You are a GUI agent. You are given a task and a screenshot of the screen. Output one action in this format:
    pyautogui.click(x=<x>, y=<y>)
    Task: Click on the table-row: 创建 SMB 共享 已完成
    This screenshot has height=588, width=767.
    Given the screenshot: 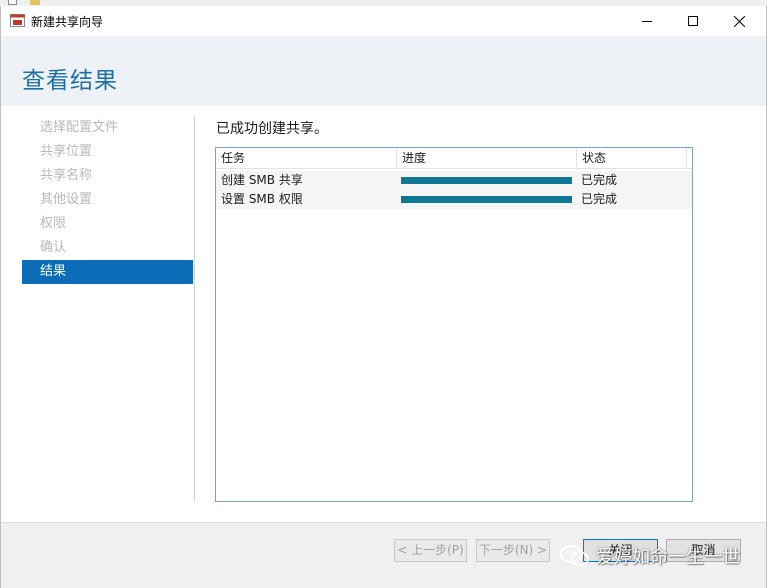 What is the action you would take?
    pyautogui.click(x=454, y=180)
    